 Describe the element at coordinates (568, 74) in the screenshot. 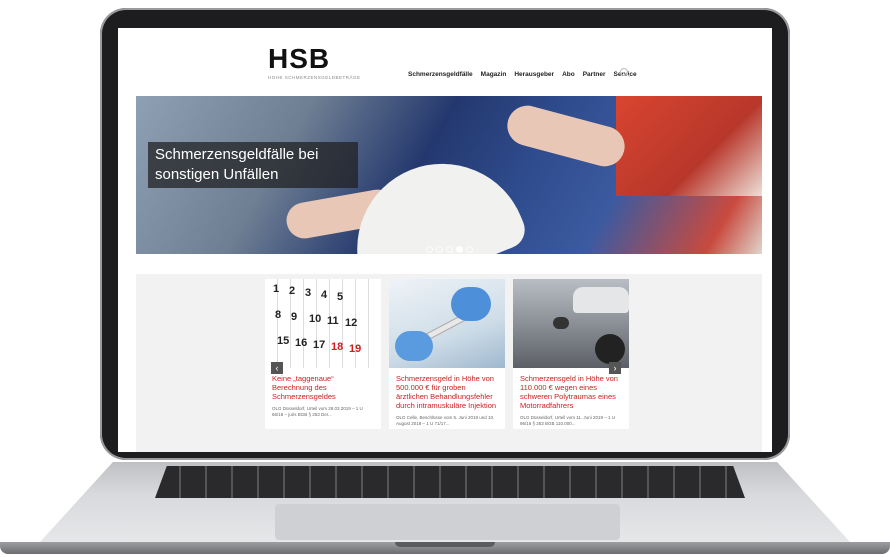

I see `nav-item-abo: Abo` at that location.